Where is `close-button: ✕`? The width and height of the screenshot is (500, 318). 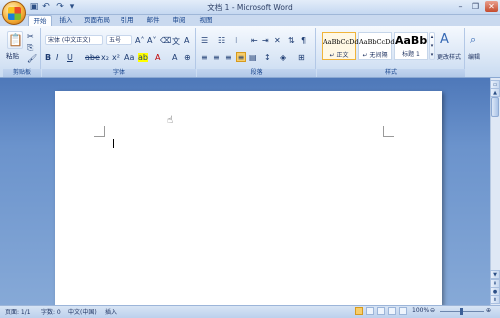 close-button: ✕ is located at coordinates (491, 6).